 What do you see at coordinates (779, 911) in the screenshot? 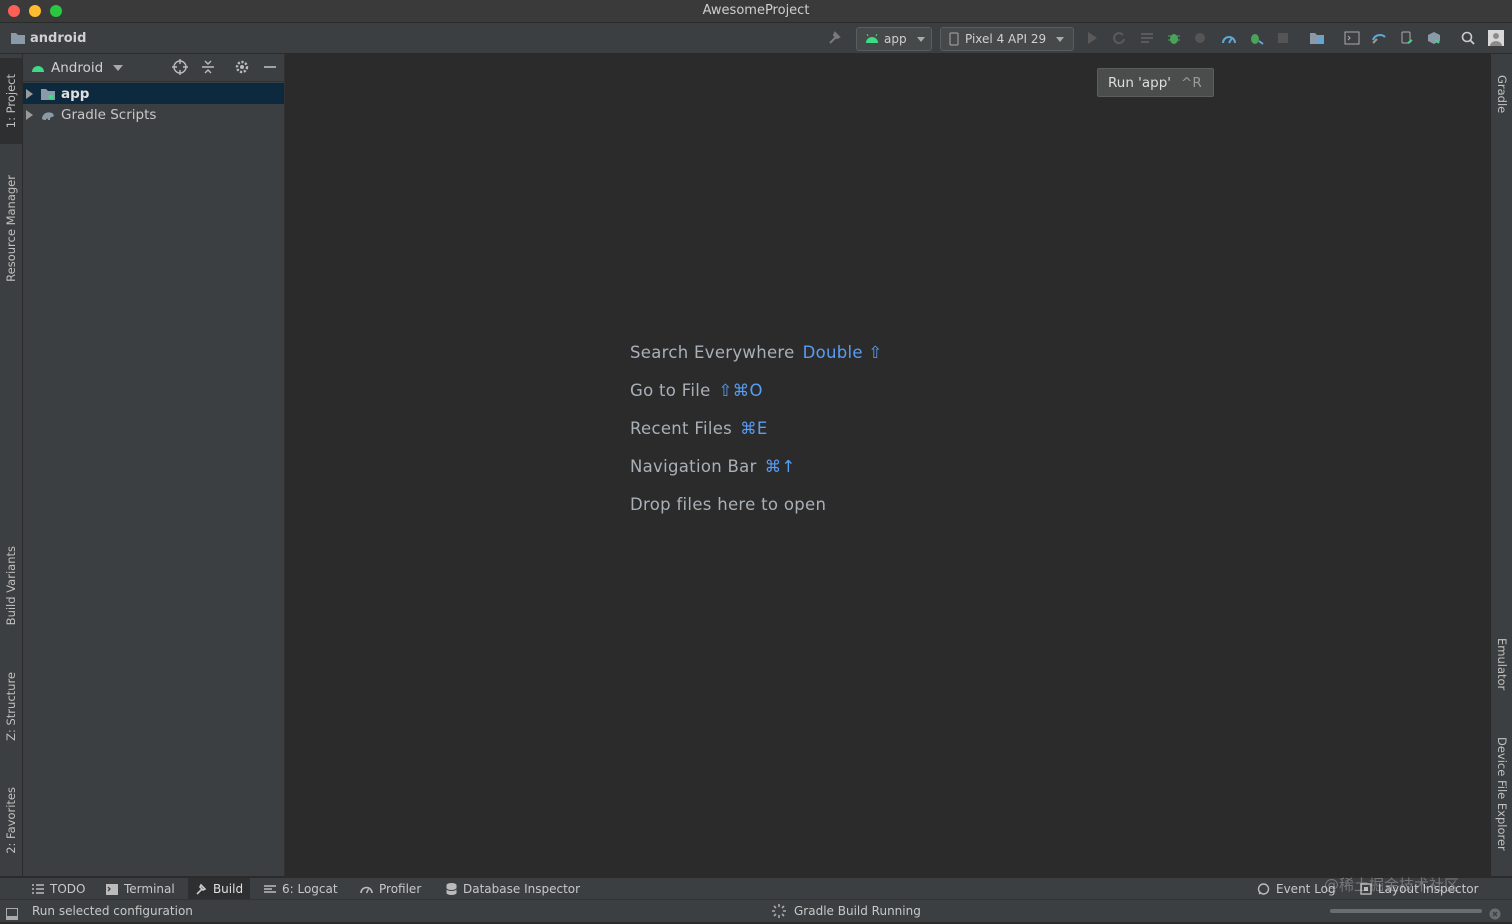
I see `spinner-icon` at bounding box center [779, 911].